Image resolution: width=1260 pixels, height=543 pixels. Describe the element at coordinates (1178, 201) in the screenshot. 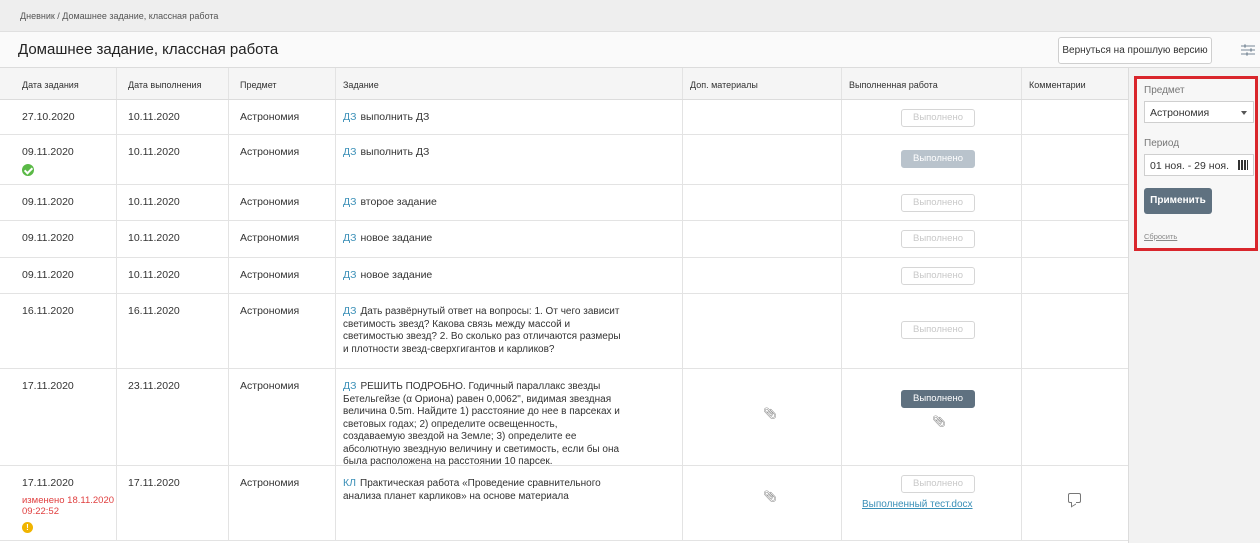

I see `apply-button: Применить` at that location.